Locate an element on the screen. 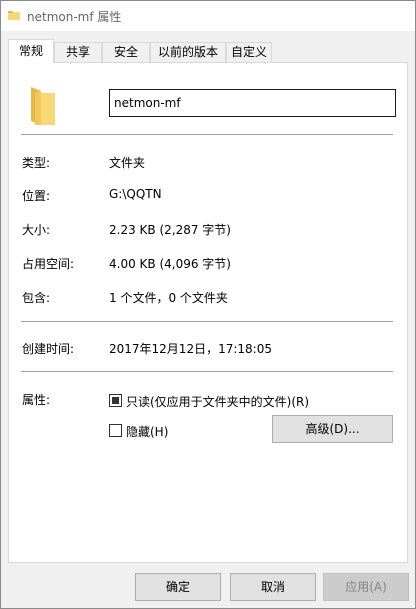 The image size is (416, 609). disk-size-value: 4.00 KB (4,096 字节) is located at coordinates (170, 264).